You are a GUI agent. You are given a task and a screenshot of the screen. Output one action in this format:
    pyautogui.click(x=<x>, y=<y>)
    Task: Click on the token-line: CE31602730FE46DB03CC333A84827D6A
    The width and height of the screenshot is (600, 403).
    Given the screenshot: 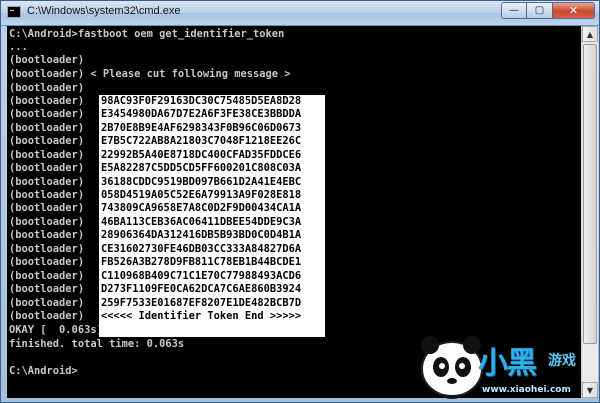 What is the action you would take?
    pyautogui.click(x=201, y=249)
    